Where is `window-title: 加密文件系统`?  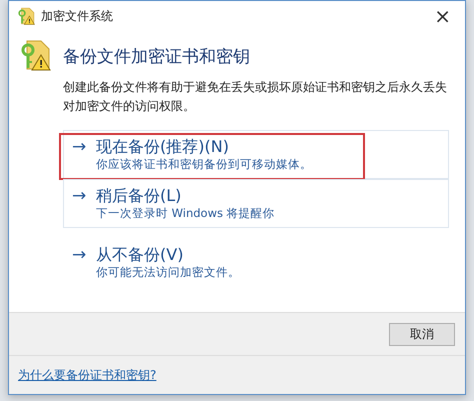 window-title: 加密文件系统 is located at coordinates (77, 16).